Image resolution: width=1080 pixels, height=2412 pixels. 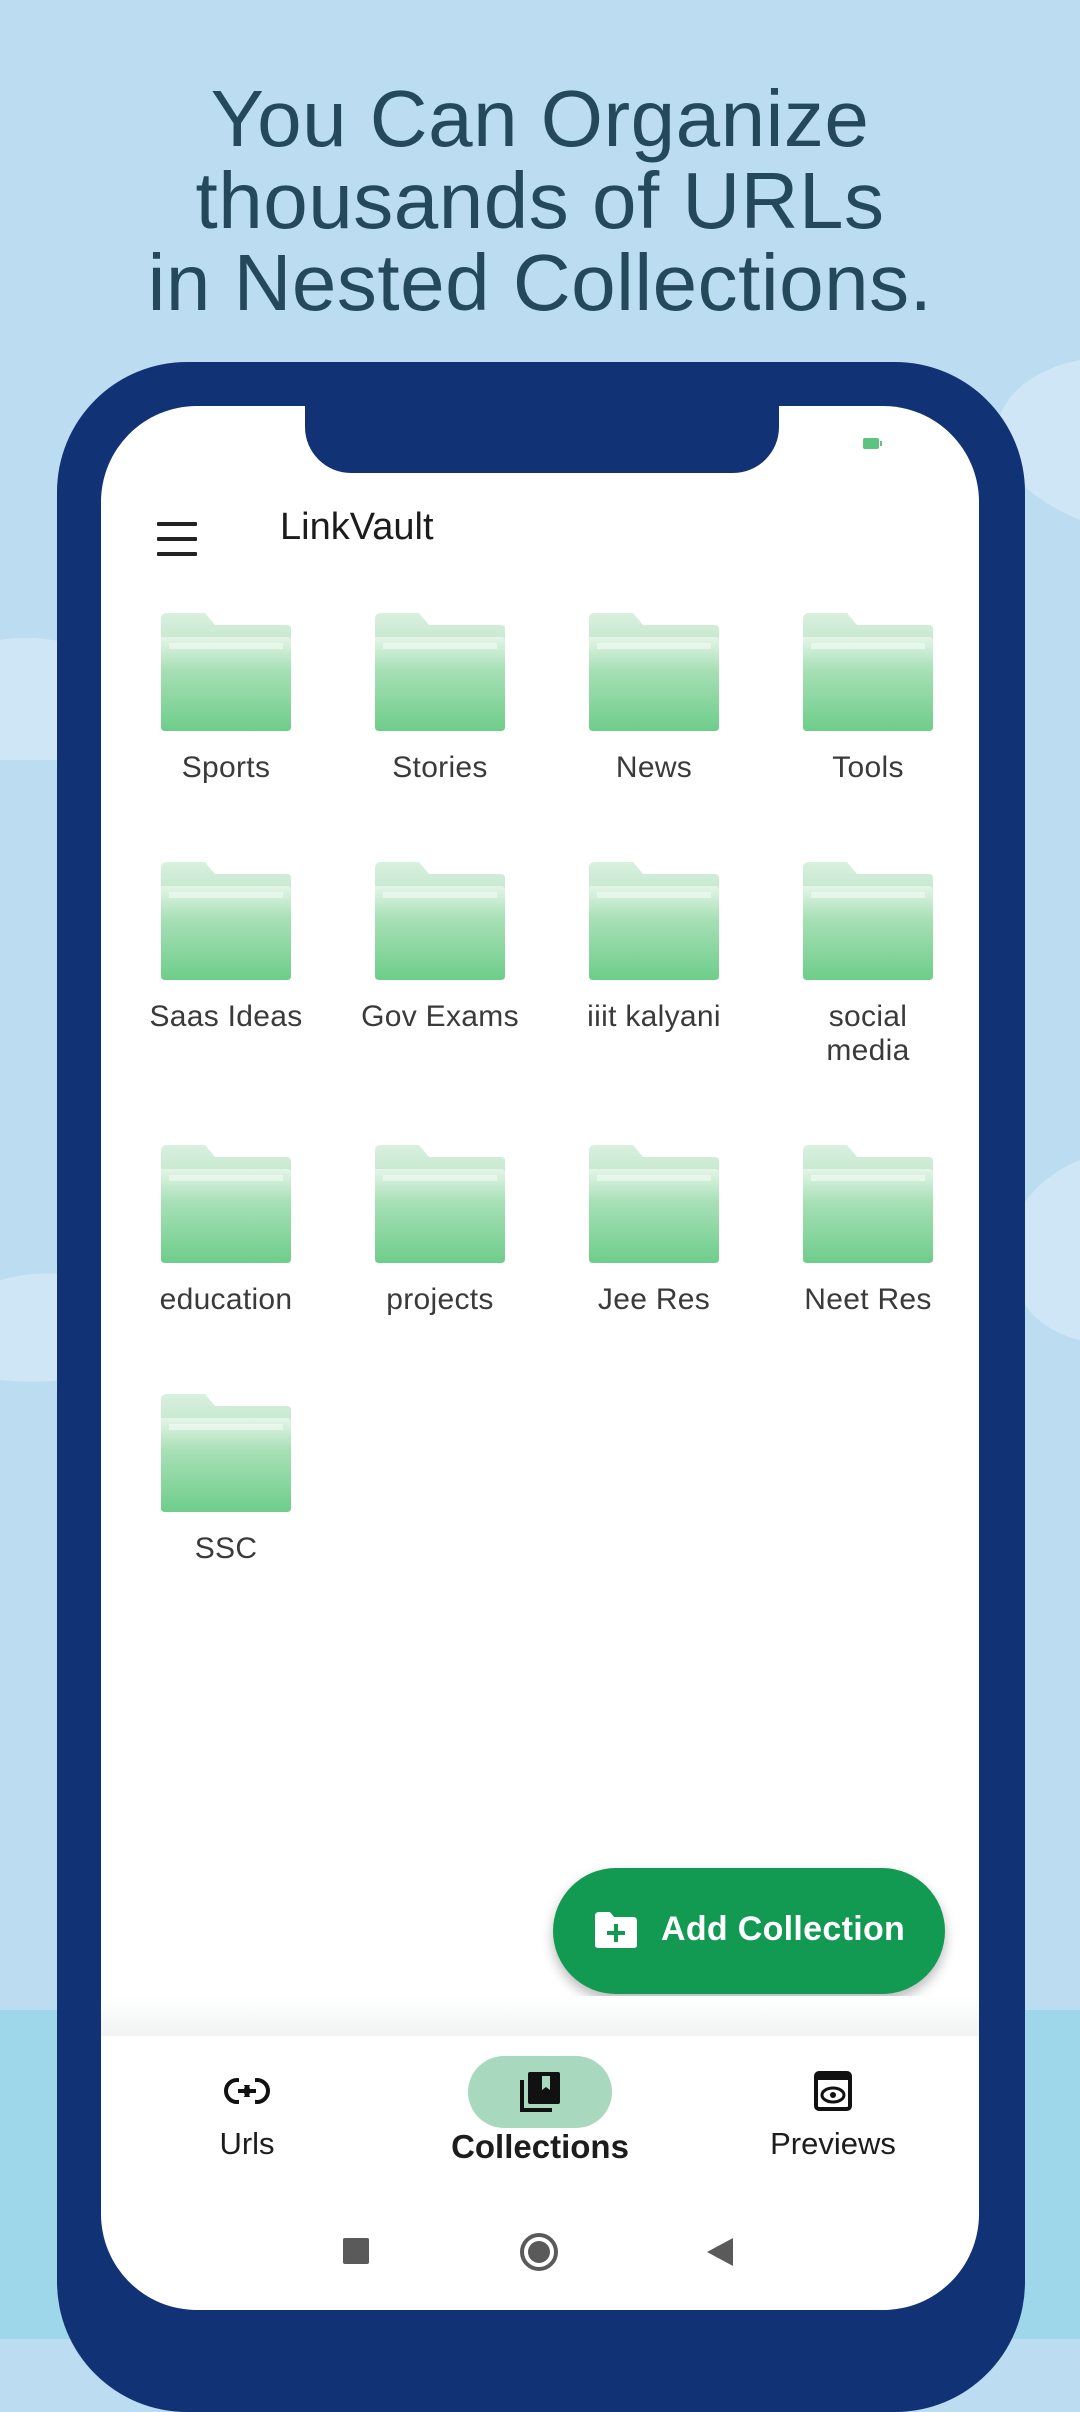 What do you see at coordinates (226, 1548) in the screenshot?
I see `collection-label: SSC` at bounding box center [226, 1548].